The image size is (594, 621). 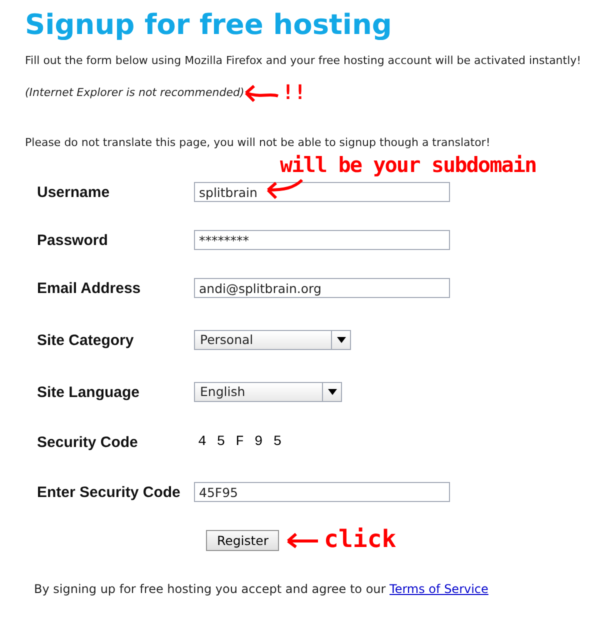 I want to click on terms-text: By signing up for free hosting you accept and agree to our Terms of Service, so click(x=262, y=589).